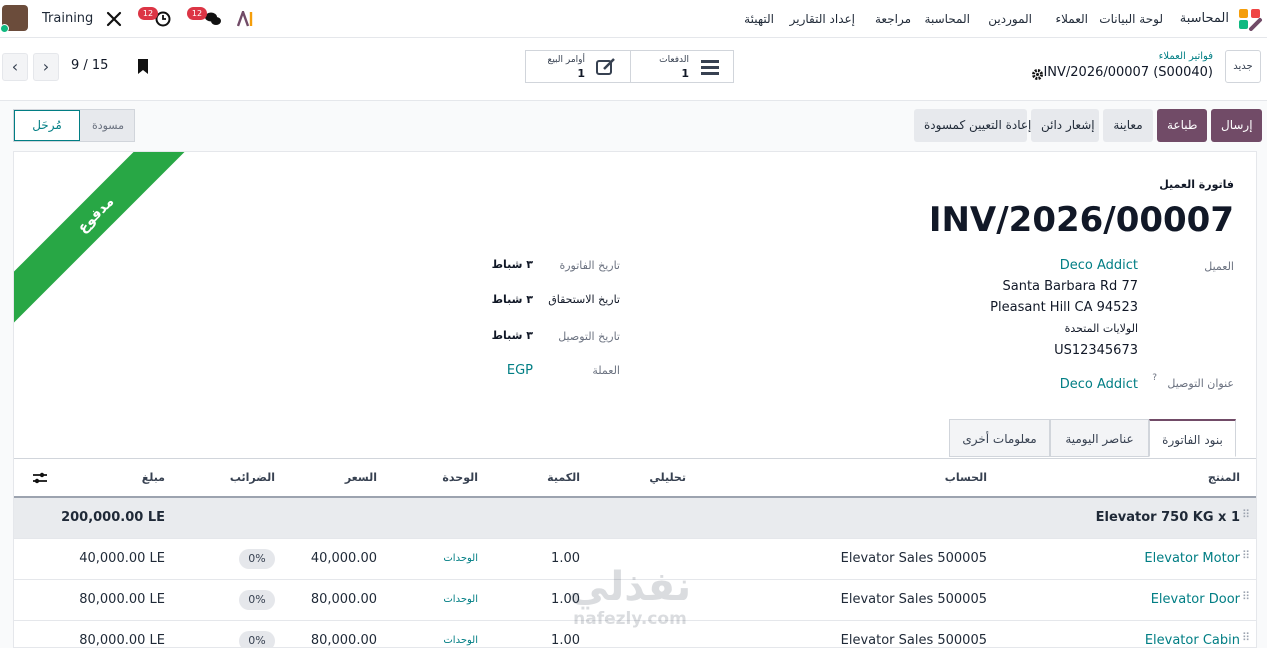 This screenshot has height=648, width=1267. I want to click on menu-reporting: إعداد التقارير, so click(822, 19).